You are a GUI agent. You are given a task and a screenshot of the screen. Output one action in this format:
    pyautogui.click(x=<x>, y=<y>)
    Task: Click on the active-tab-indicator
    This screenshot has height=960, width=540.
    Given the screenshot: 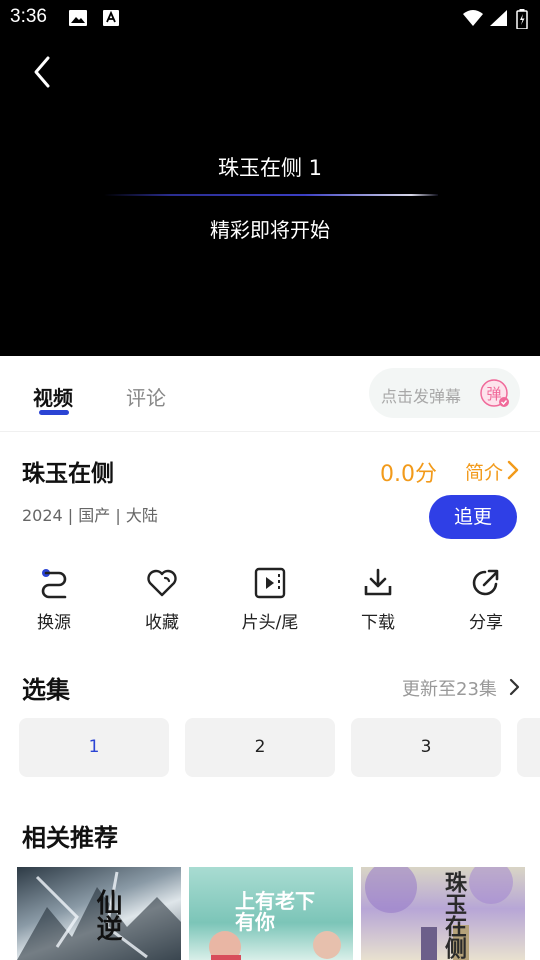 What is the action you would take?
    pyautogui.click(x=54, y=412)
    